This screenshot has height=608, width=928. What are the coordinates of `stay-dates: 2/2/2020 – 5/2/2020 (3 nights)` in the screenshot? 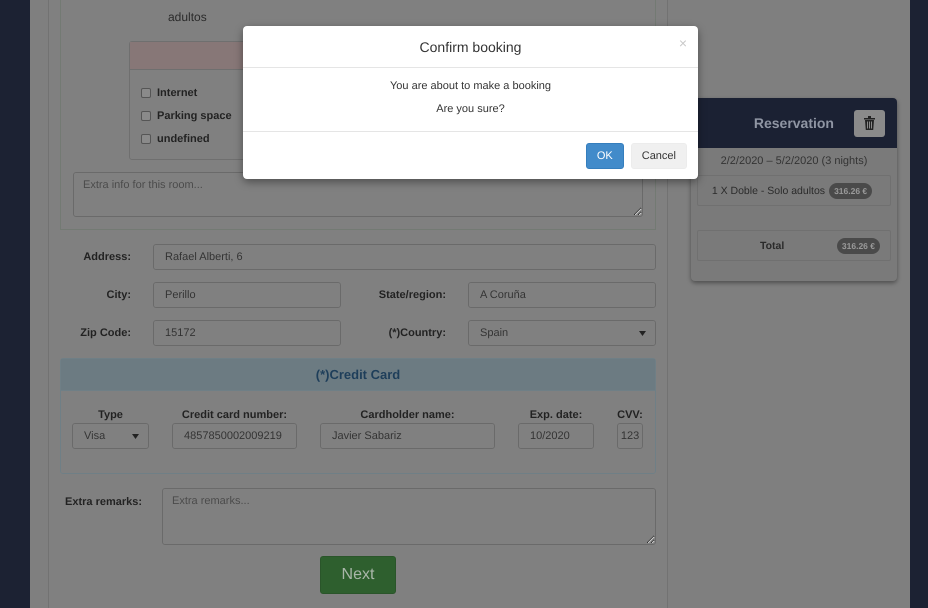 It's located at (794, 161).